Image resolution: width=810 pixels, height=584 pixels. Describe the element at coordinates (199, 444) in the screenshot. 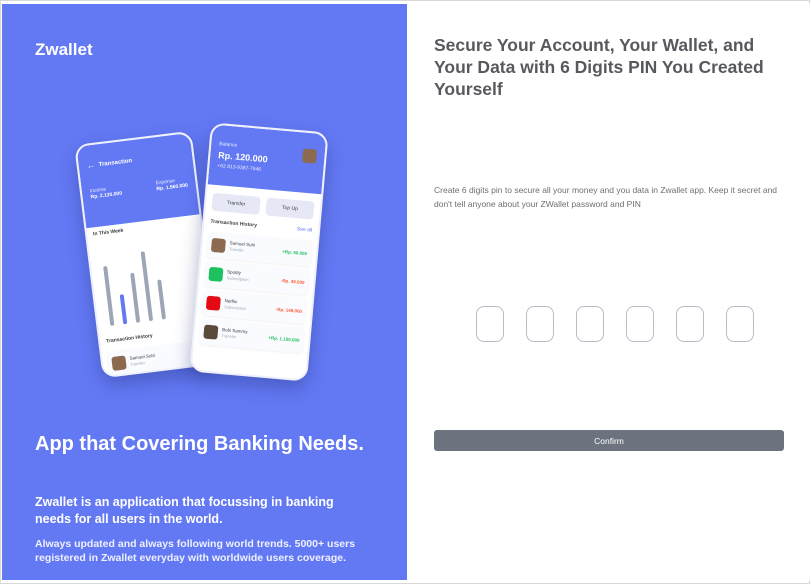

I see `headline: App that Covering Banking Needs.` at that location.